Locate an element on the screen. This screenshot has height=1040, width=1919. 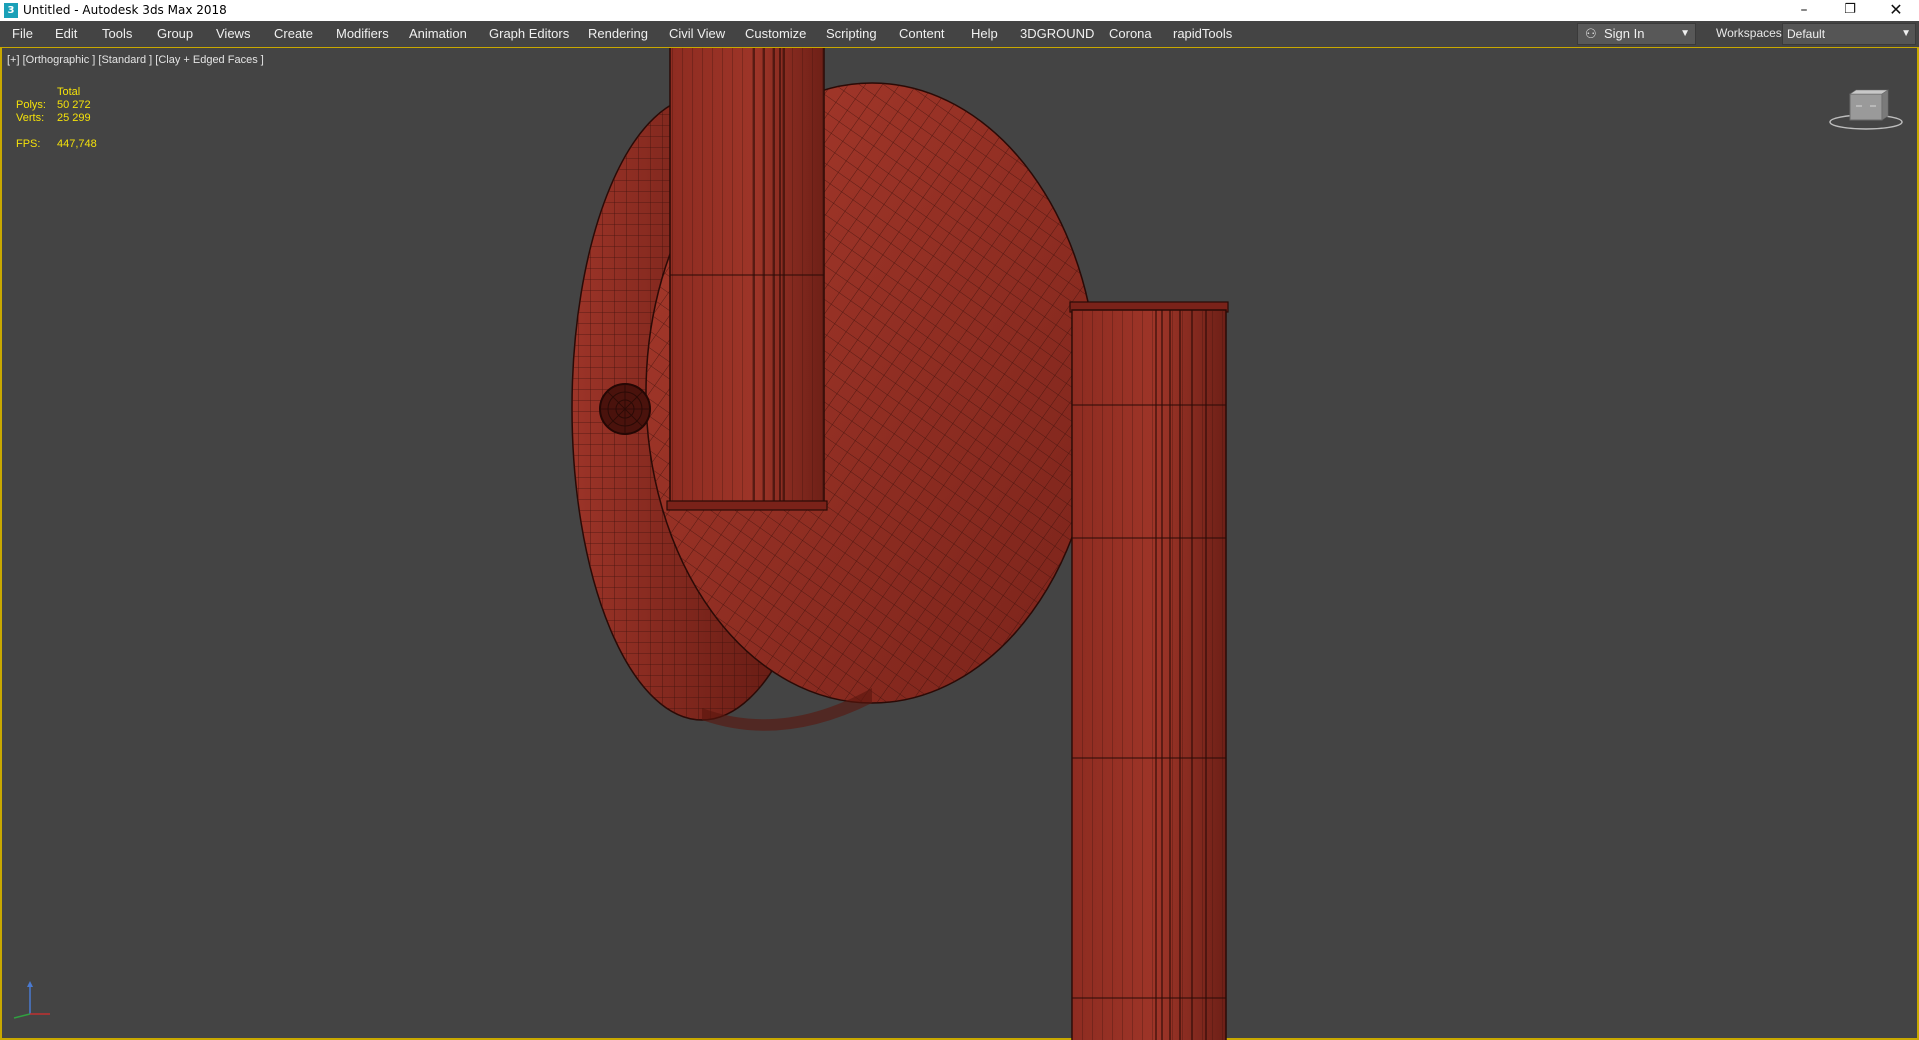
app-logo-icon: 3 is located at coordinates (11, 10).